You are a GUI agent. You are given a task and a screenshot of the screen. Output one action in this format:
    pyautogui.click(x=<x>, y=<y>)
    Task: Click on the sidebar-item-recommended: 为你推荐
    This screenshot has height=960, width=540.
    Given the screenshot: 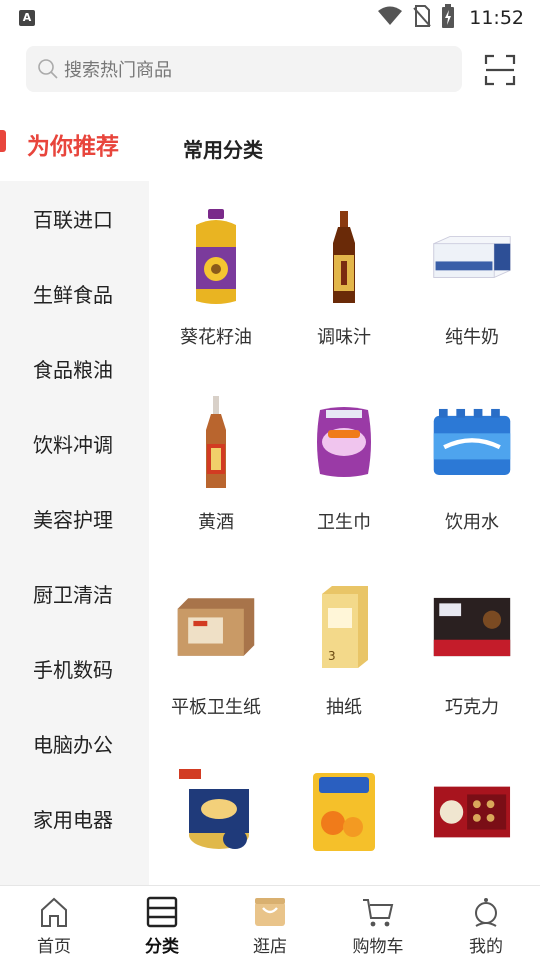 What is the action you would take?
    pyautogui.click(x=74, y=143)
    